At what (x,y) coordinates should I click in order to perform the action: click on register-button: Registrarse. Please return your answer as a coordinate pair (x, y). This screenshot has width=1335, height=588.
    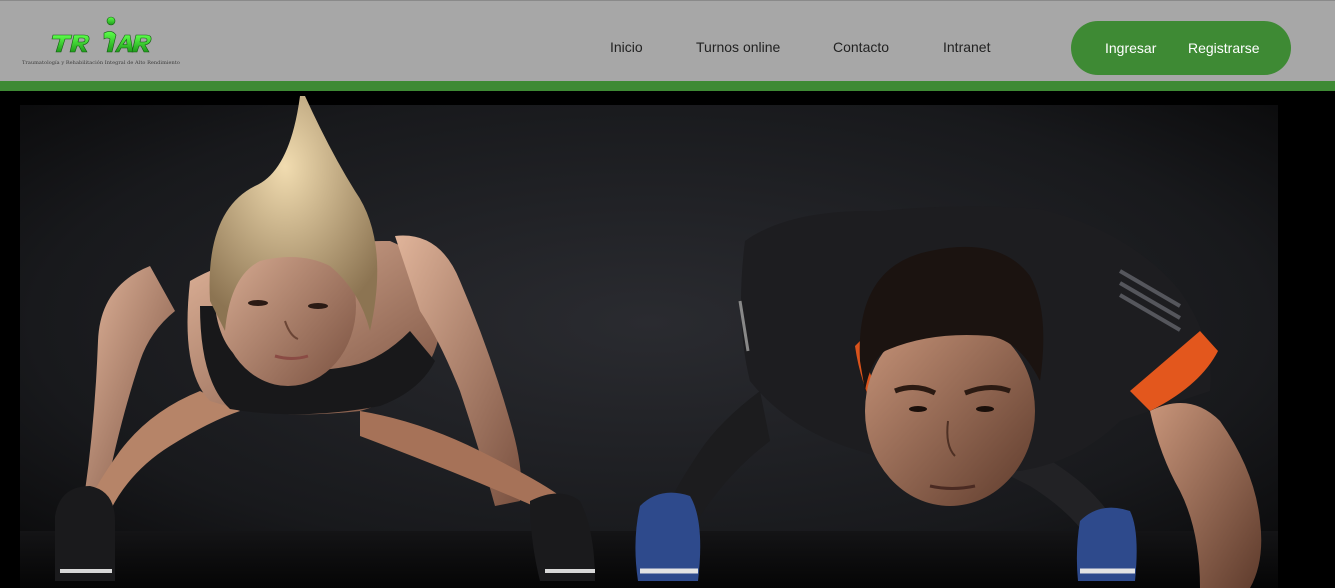
    Looking at the image, I should click on (1224, 48).